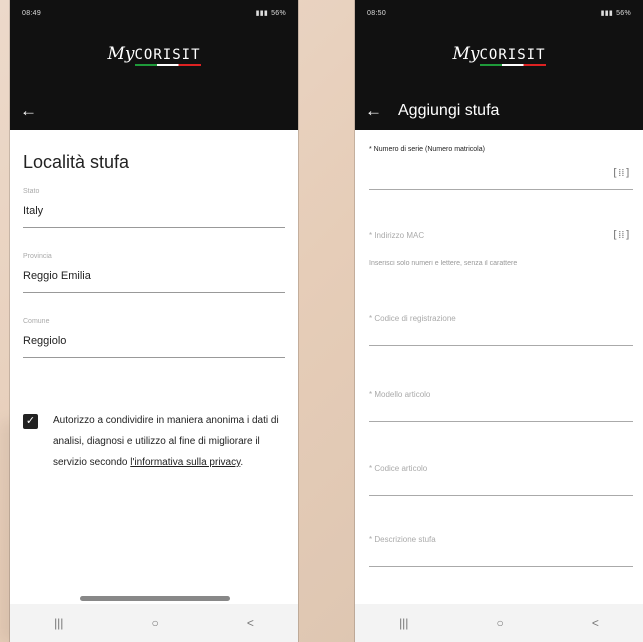  Describe the element at coordinates (31, 191) in the screenshot. I see `country-label: Stato` at that location.